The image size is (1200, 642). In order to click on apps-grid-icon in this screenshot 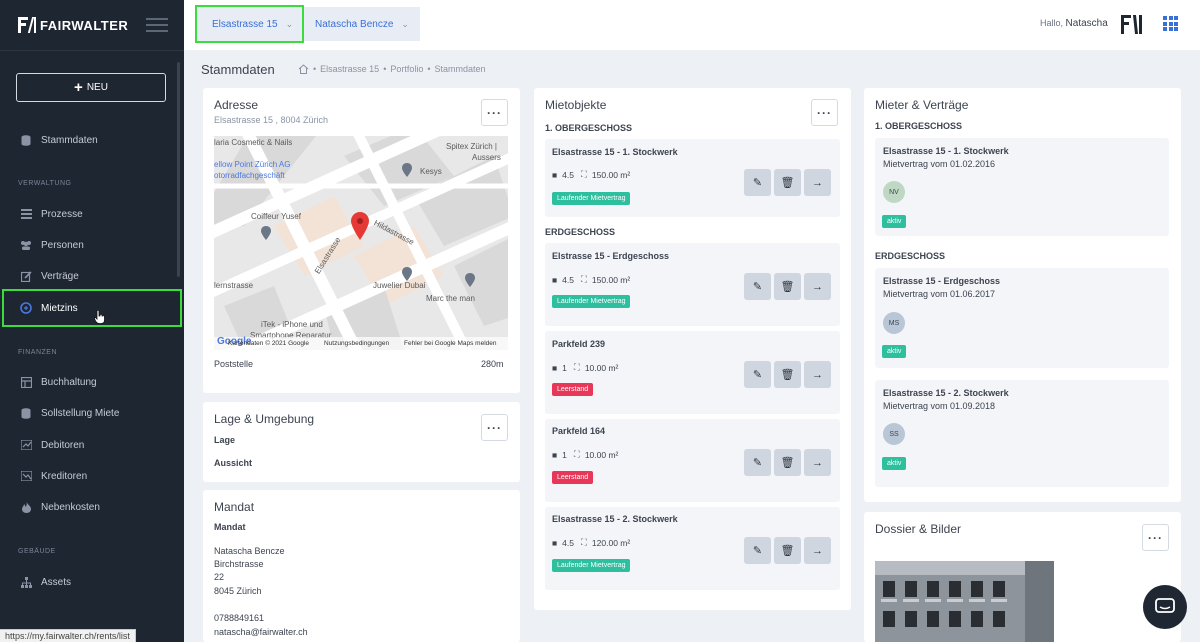, I will do `click(1170, 23)`.